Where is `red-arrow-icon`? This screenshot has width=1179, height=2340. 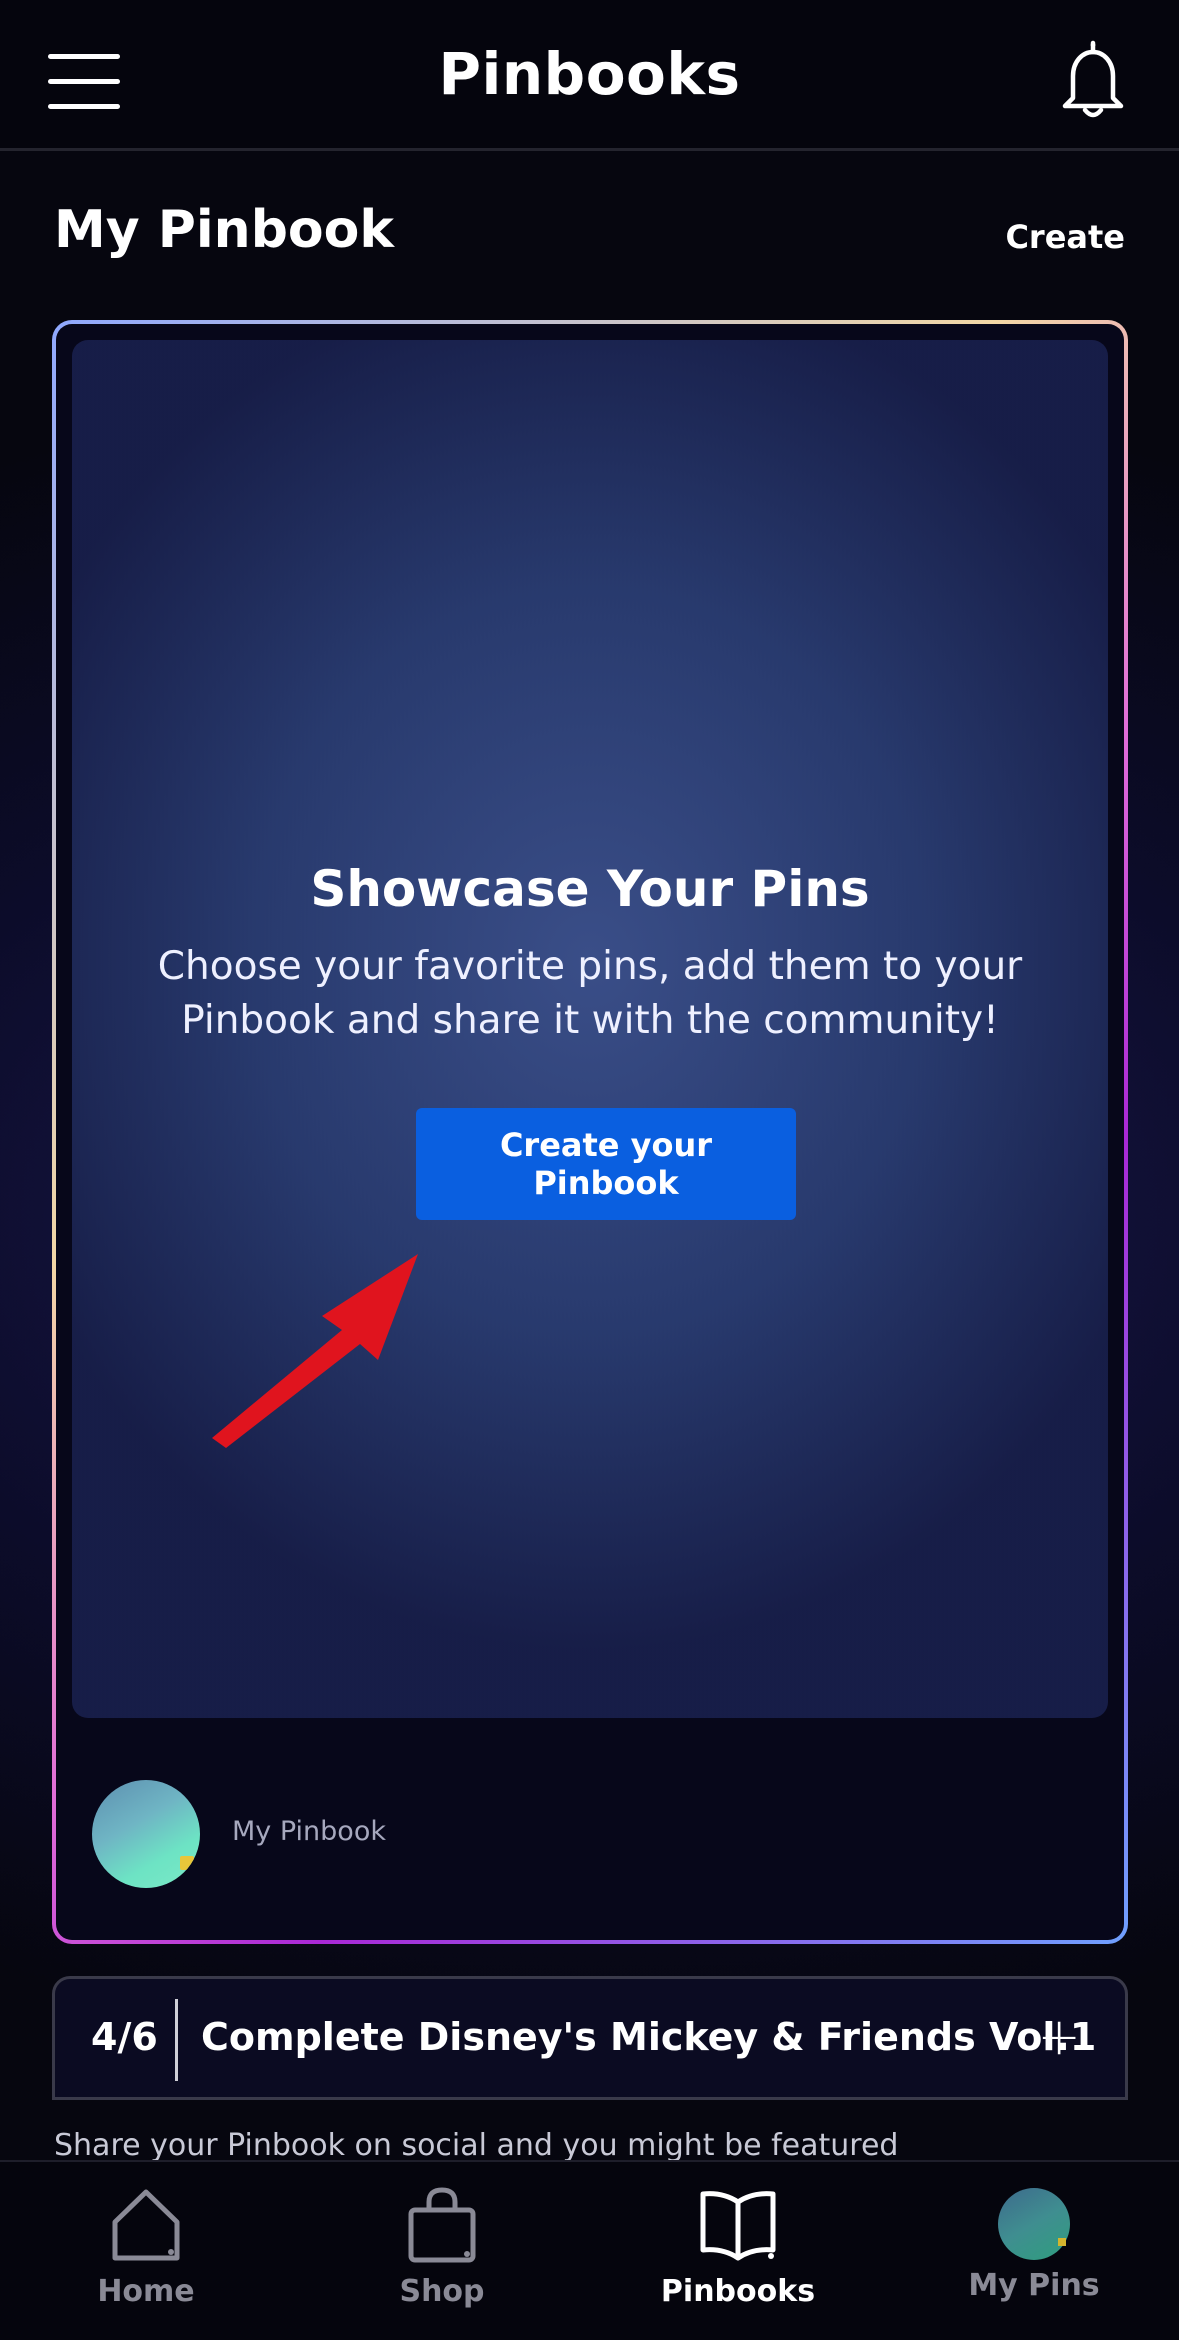 red-arrow-icon is located at coordinates (315, 1351).